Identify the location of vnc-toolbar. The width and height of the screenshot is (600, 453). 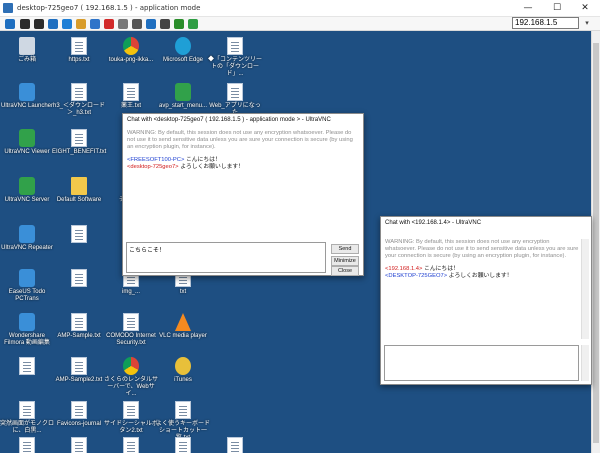
(300, 24).